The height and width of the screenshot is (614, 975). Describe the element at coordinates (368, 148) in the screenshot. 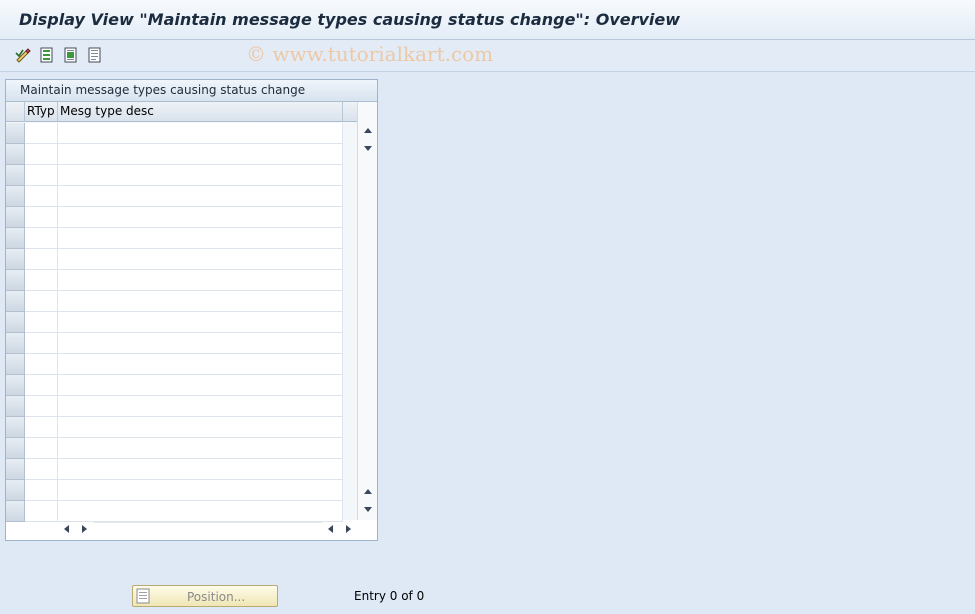

I see `scroll-down-icon` at that location.